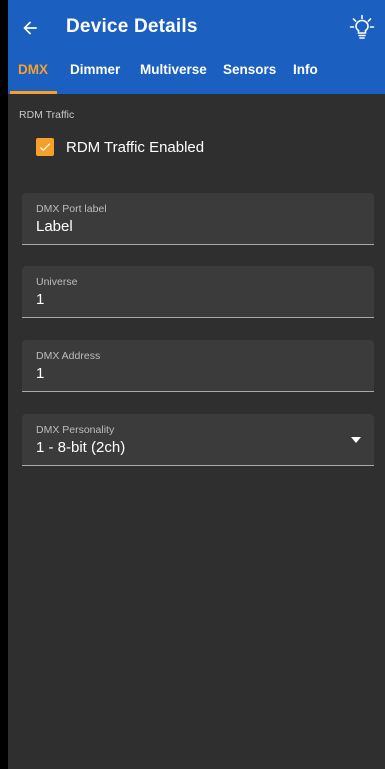 Image resolution: width=385 pixels, height=769 pixels. Describe the element at coordinates (135, 147) in the screenshot. I see `rdm-traffic-checkbox-label: RDM Traffic Enabled` at that location.